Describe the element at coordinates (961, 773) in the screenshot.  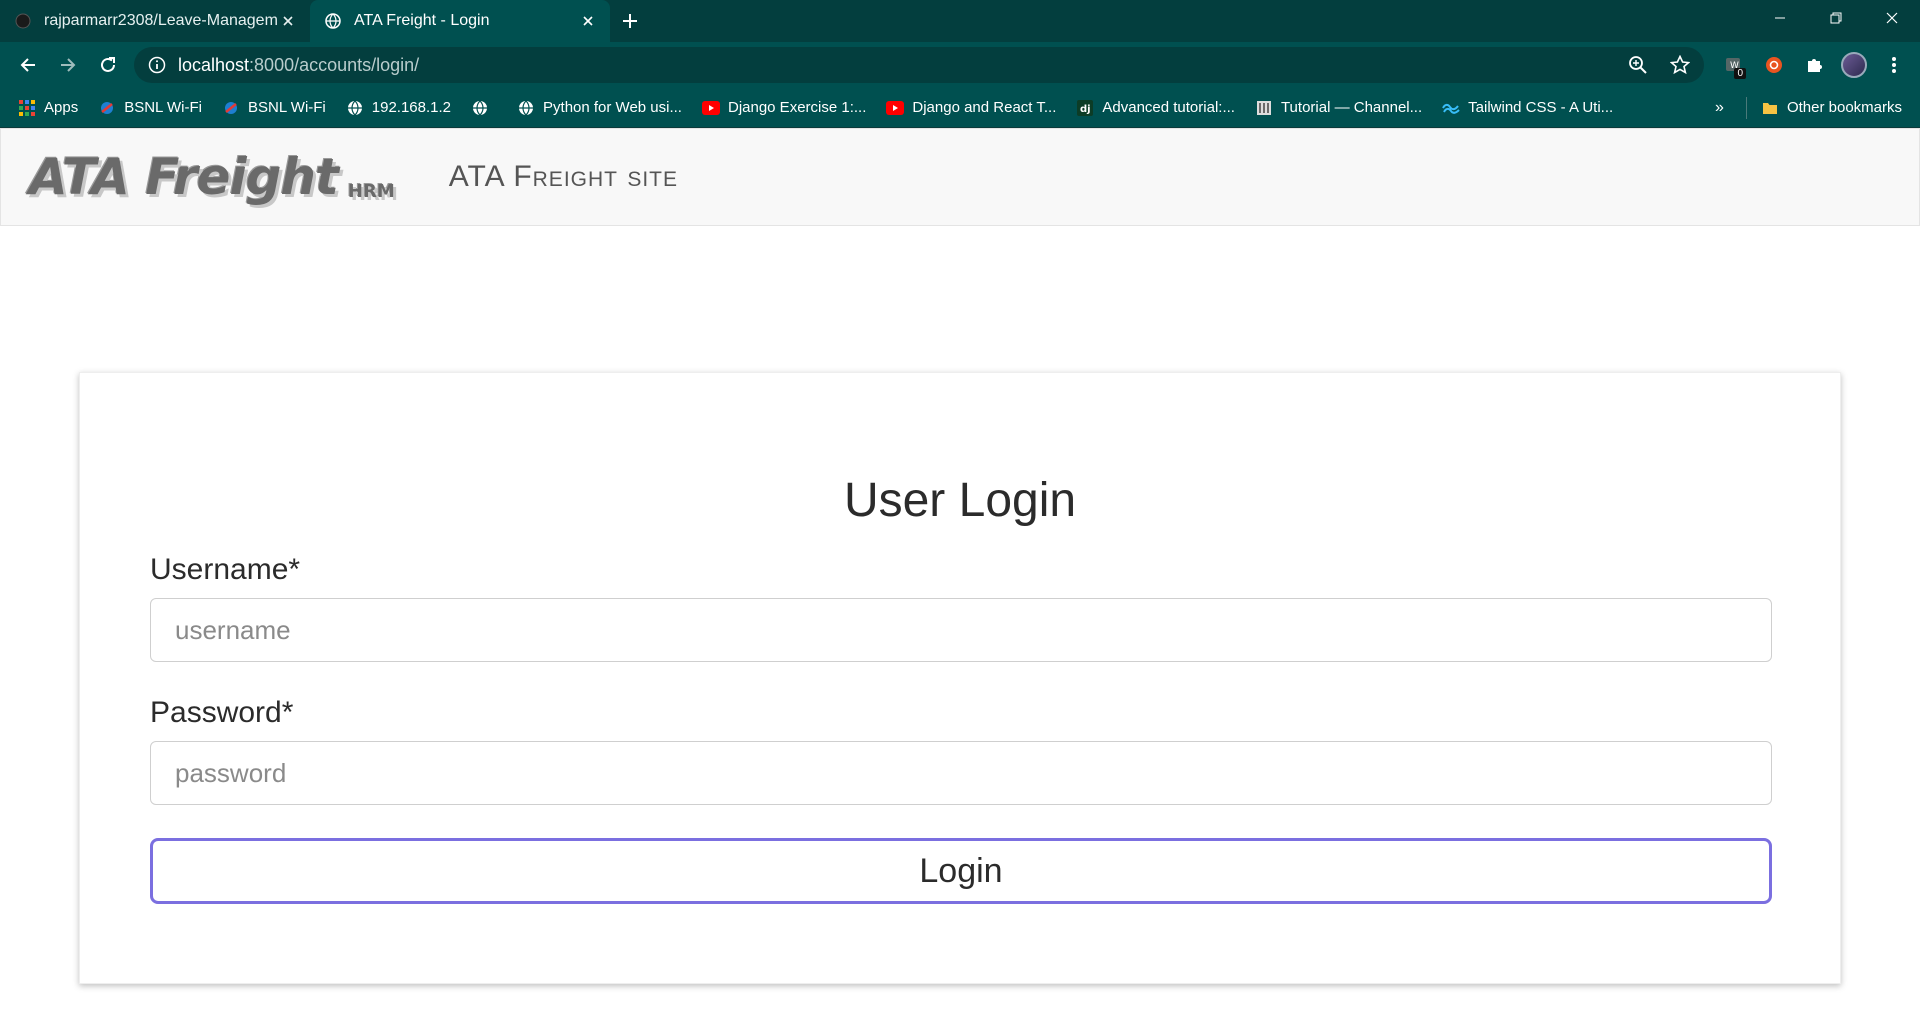
I see `password-input` at that location.